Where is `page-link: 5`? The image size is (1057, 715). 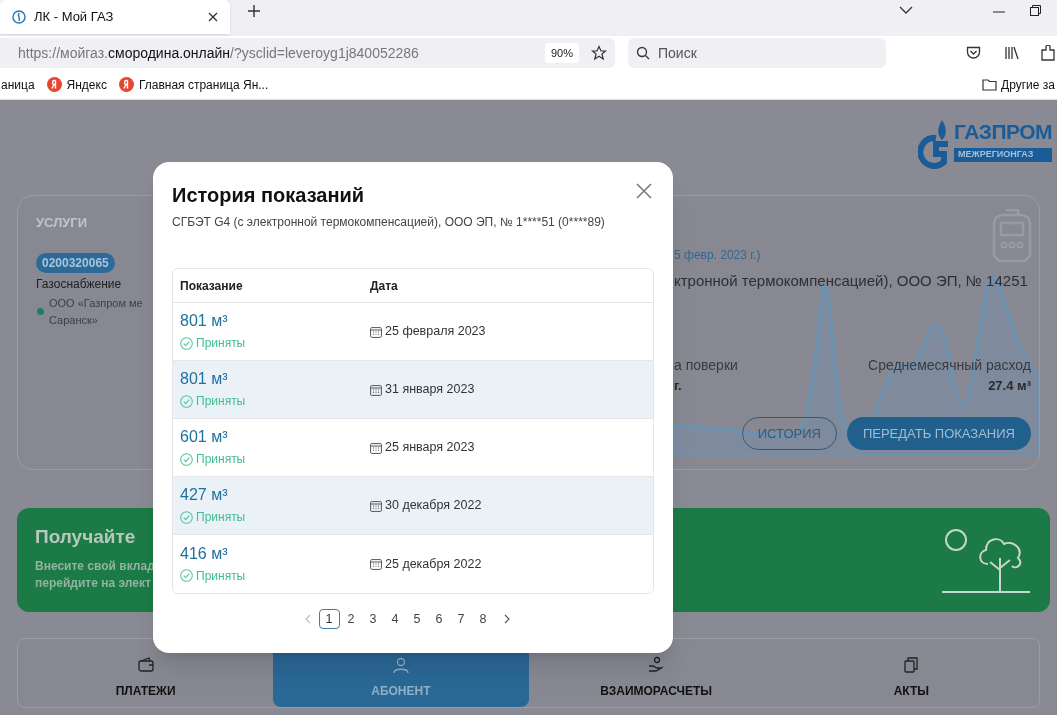
page-link: 5 is located at coordinates (417, 619).